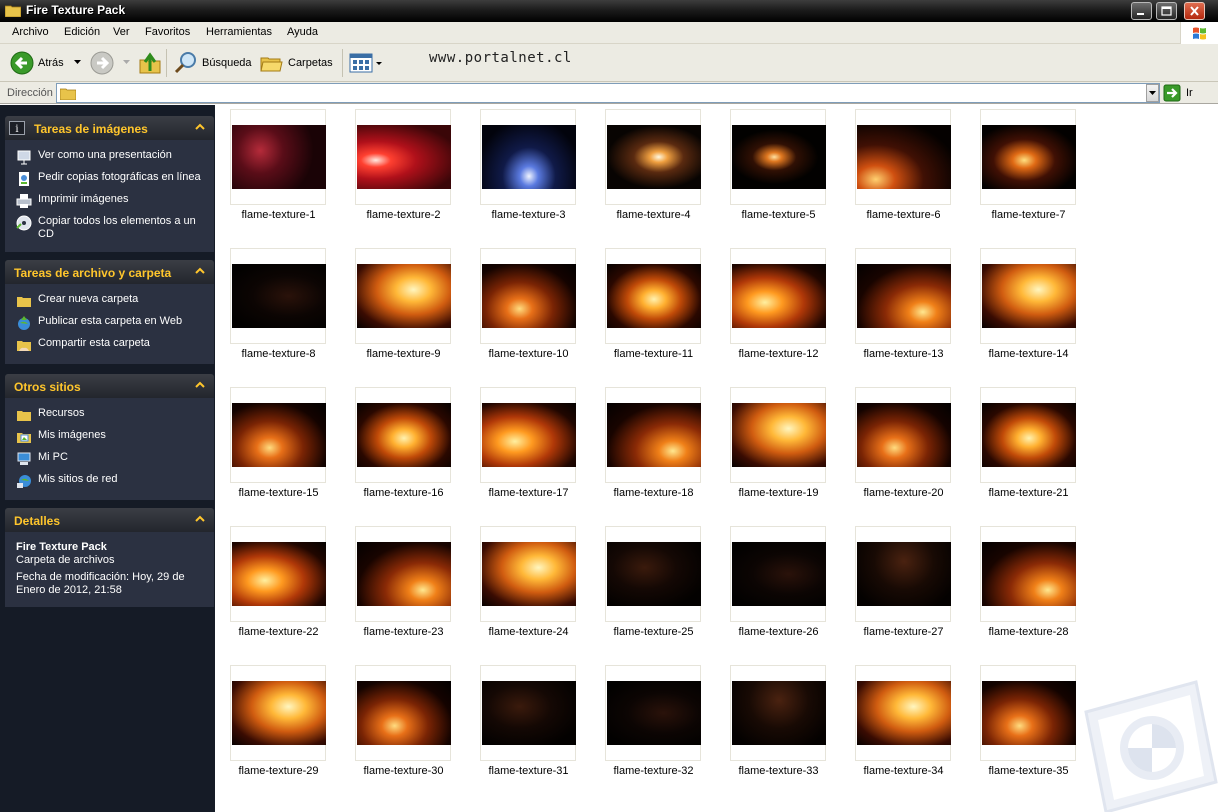  What do you see at coordinates (653, 632) in the screenshot?
I see `file-name-label: flame-texture-25` at bounding box center [653, 632].